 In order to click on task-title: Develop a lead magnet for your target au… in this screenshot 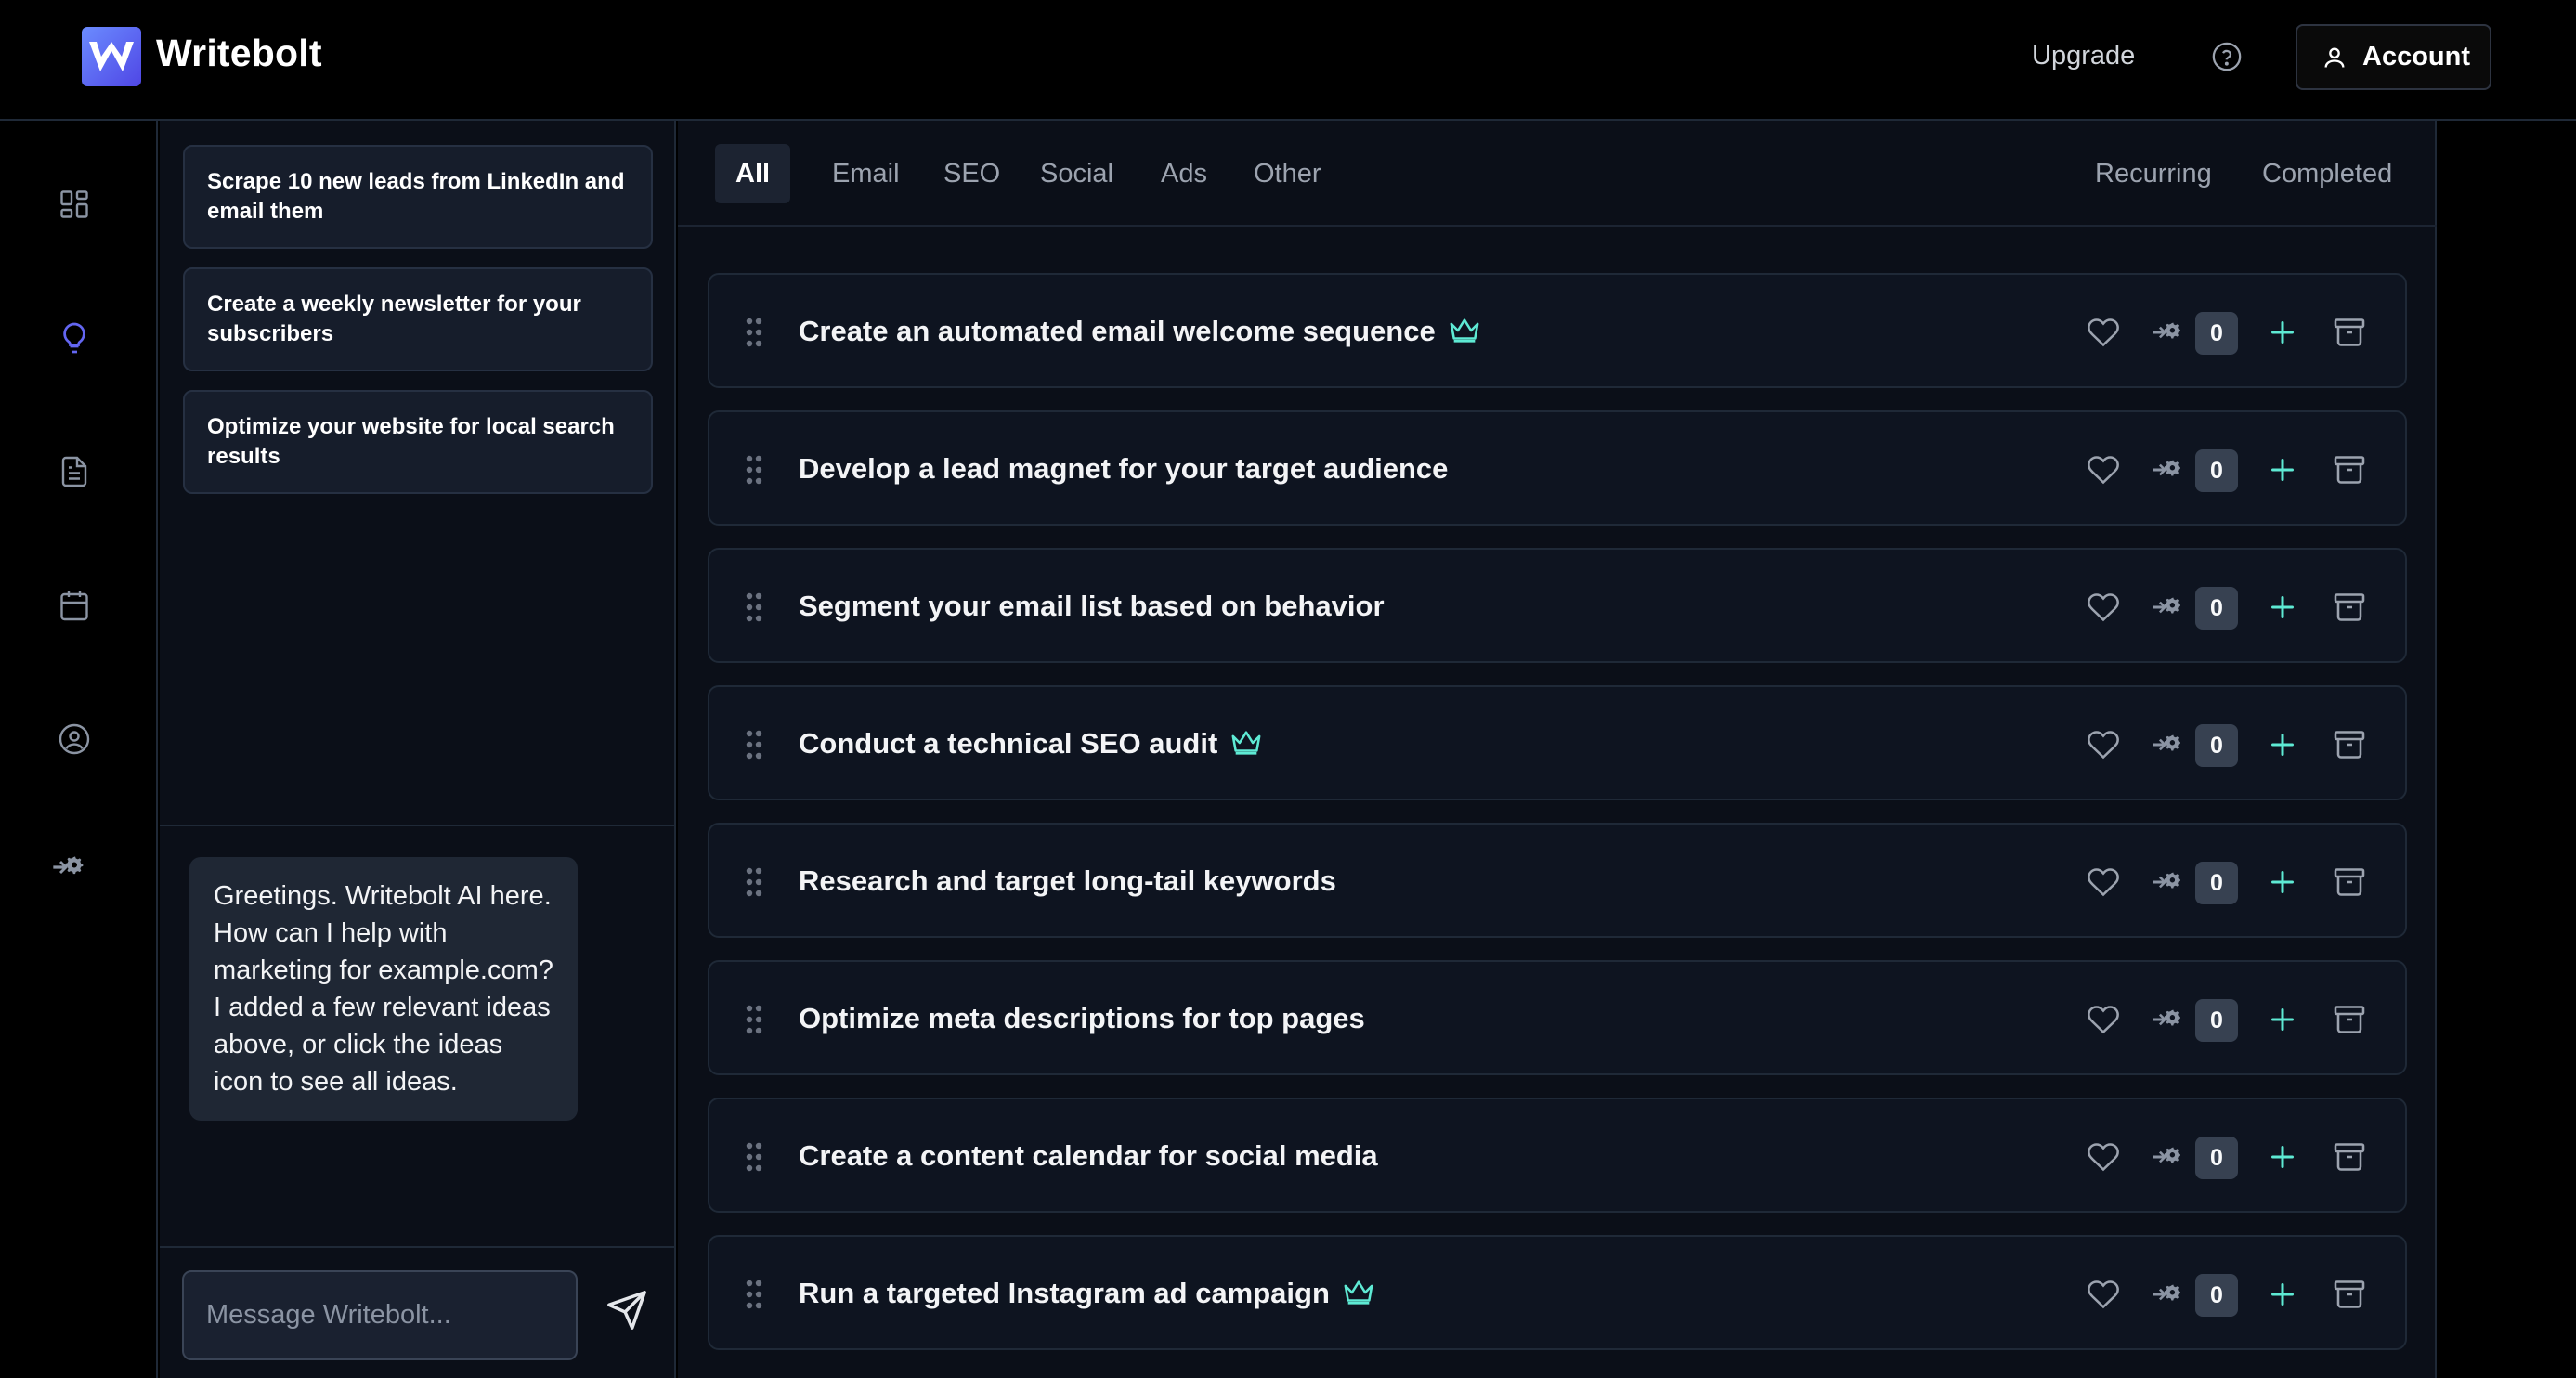, I will do `click(1123, 469)`.